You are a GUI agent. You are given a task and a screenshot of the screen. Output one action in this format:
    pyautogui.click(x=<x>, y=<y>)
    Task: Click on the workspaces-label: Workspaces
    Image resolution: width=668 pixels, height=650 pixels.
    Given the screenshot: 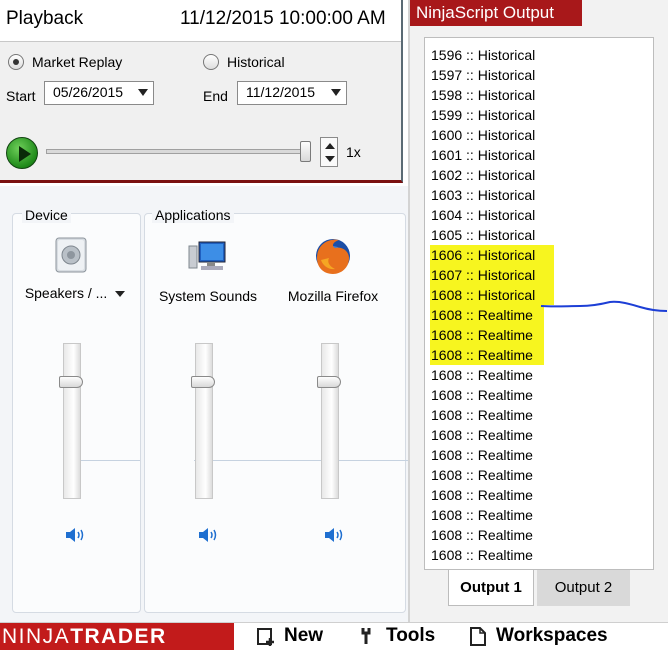 What is the action you would take?
    pyautogui.click(x=552, y=635)
    